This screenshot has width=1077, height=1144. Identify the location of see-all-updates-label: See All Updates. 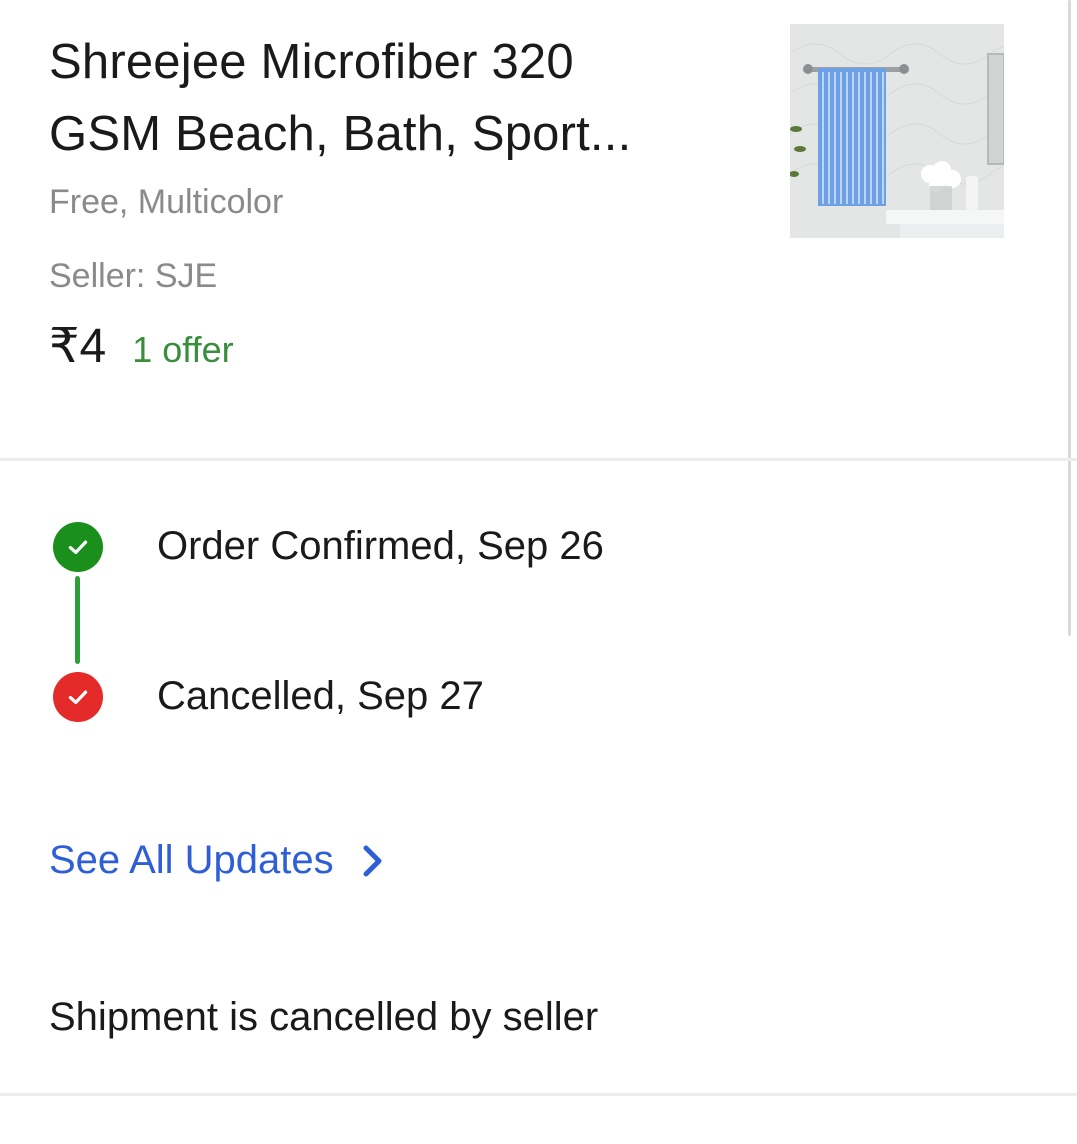
(191, 860).